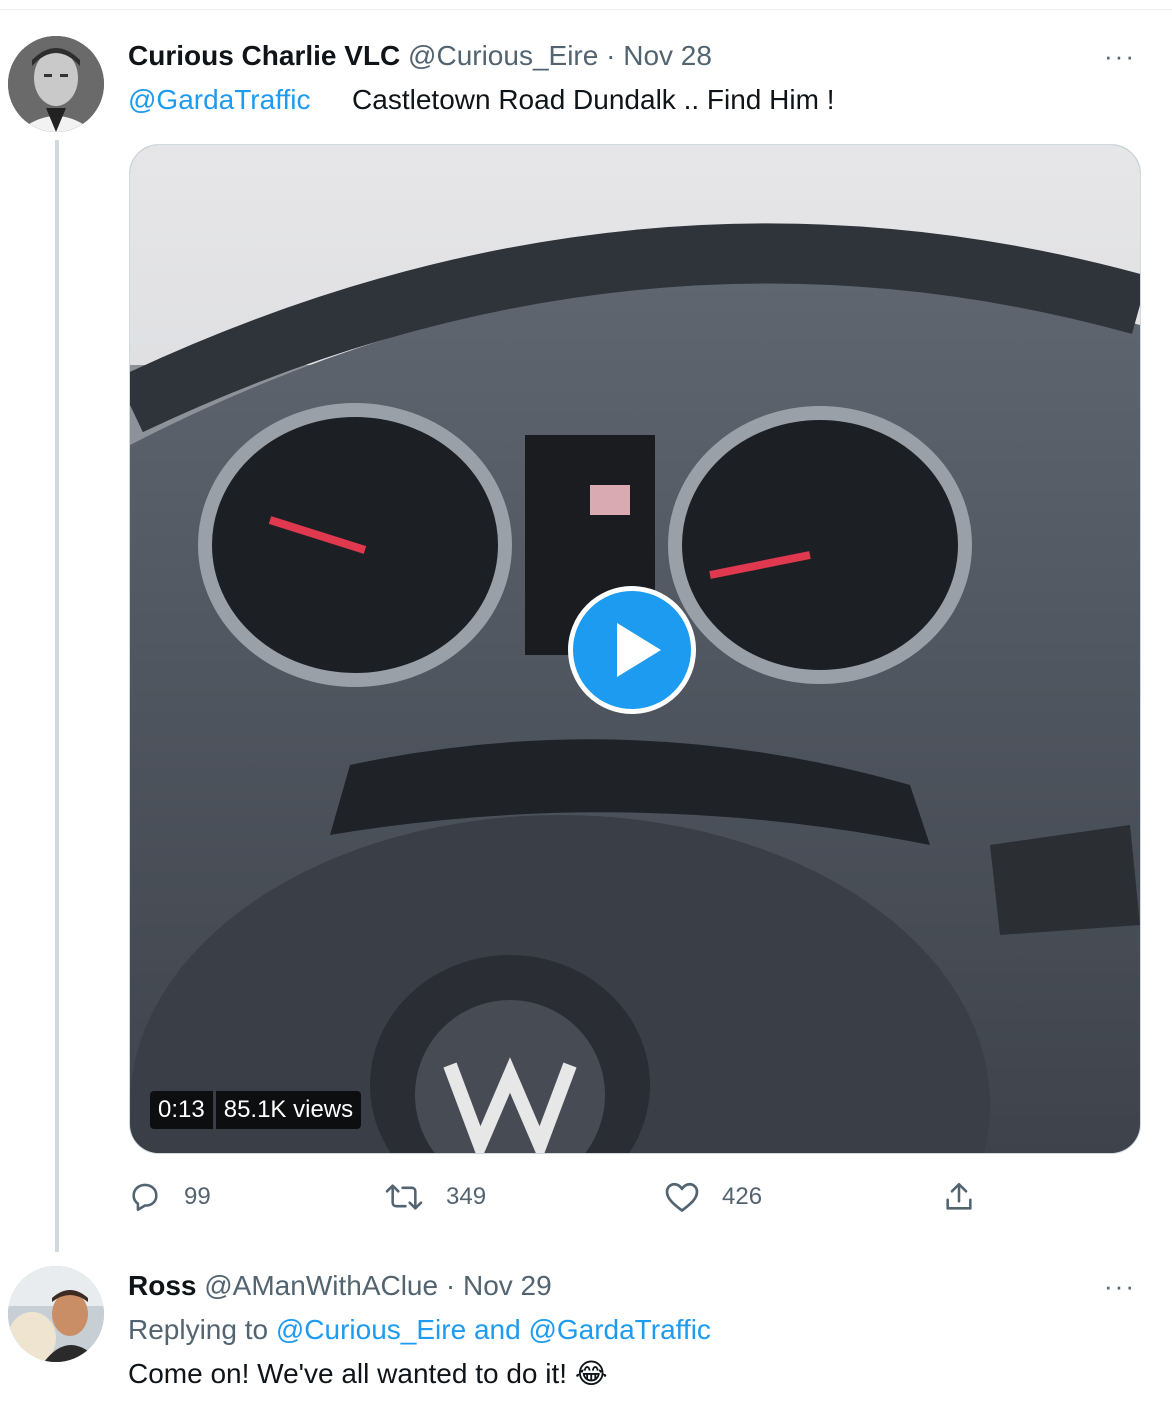 Image resolution: width=1172 pixels, height=1416 pixels. Describe the element at coordinates (169, 1197) in the screenshot. I see `reply-action: 99` at that location.